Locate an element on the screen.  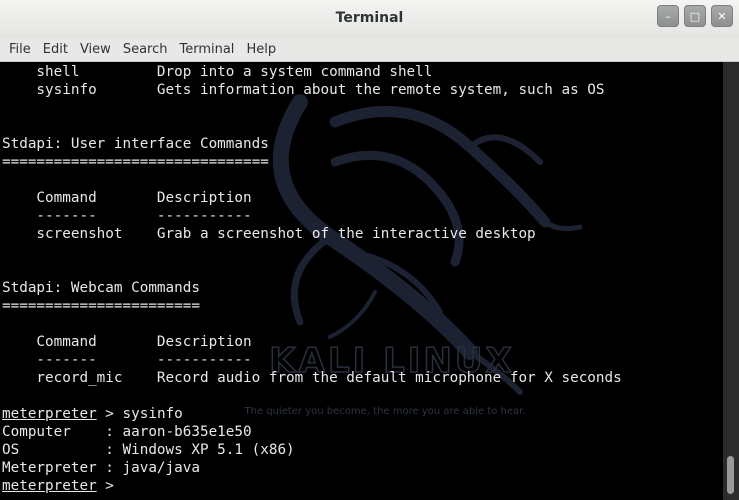
section-underline: =============================== is located at coordinates (135, 162).